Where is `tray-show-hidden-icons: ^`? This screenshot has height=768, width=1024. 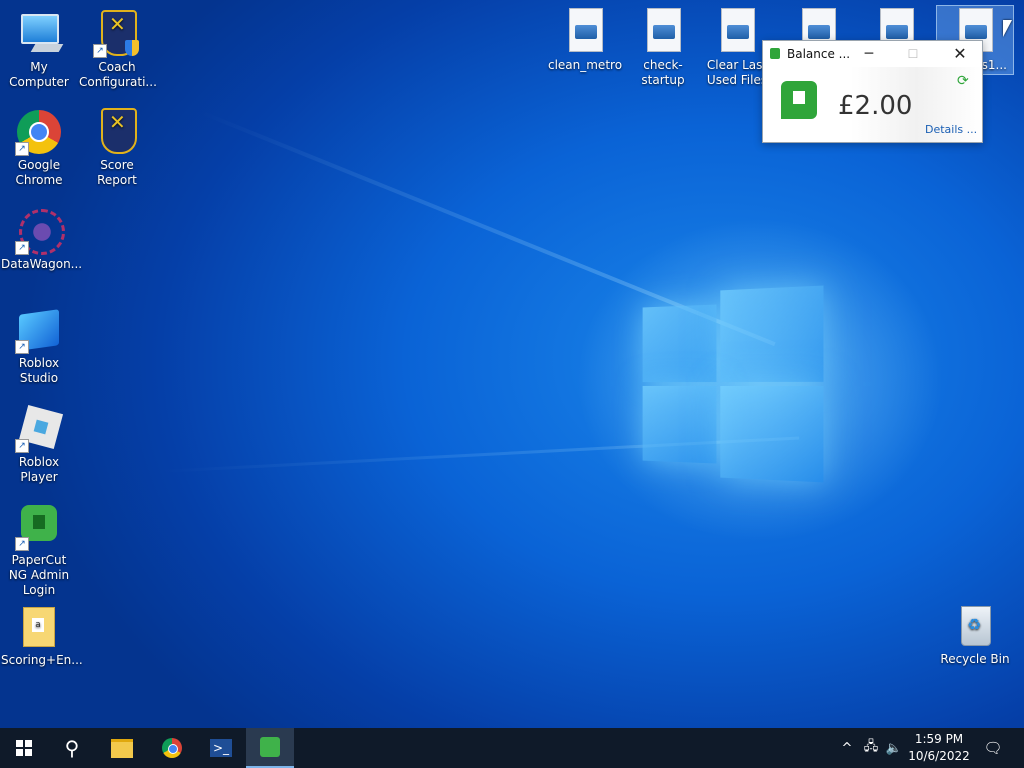 tray-show-hidden-icons: ^ is located at coordinates (847, 748).